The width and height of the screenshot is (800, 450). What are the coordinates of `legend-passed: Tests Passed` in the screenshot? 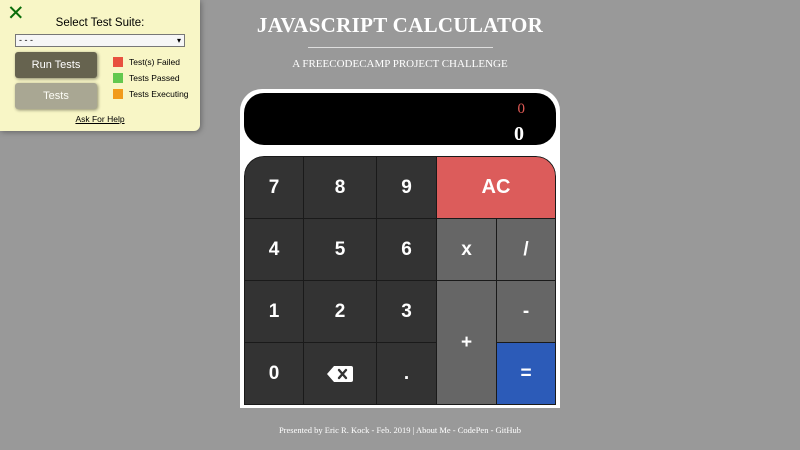 It's located at (146, 78).